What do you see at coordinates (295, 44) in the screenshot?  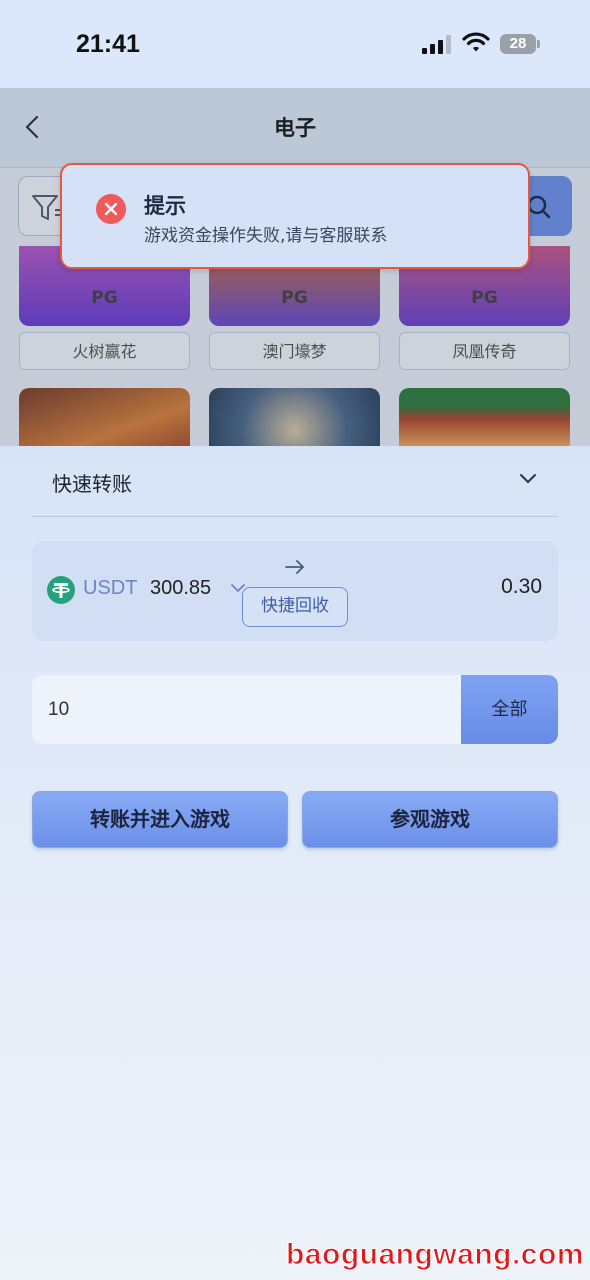 I see `status-bar: 21:41 28` at bounding box center [295, 44].